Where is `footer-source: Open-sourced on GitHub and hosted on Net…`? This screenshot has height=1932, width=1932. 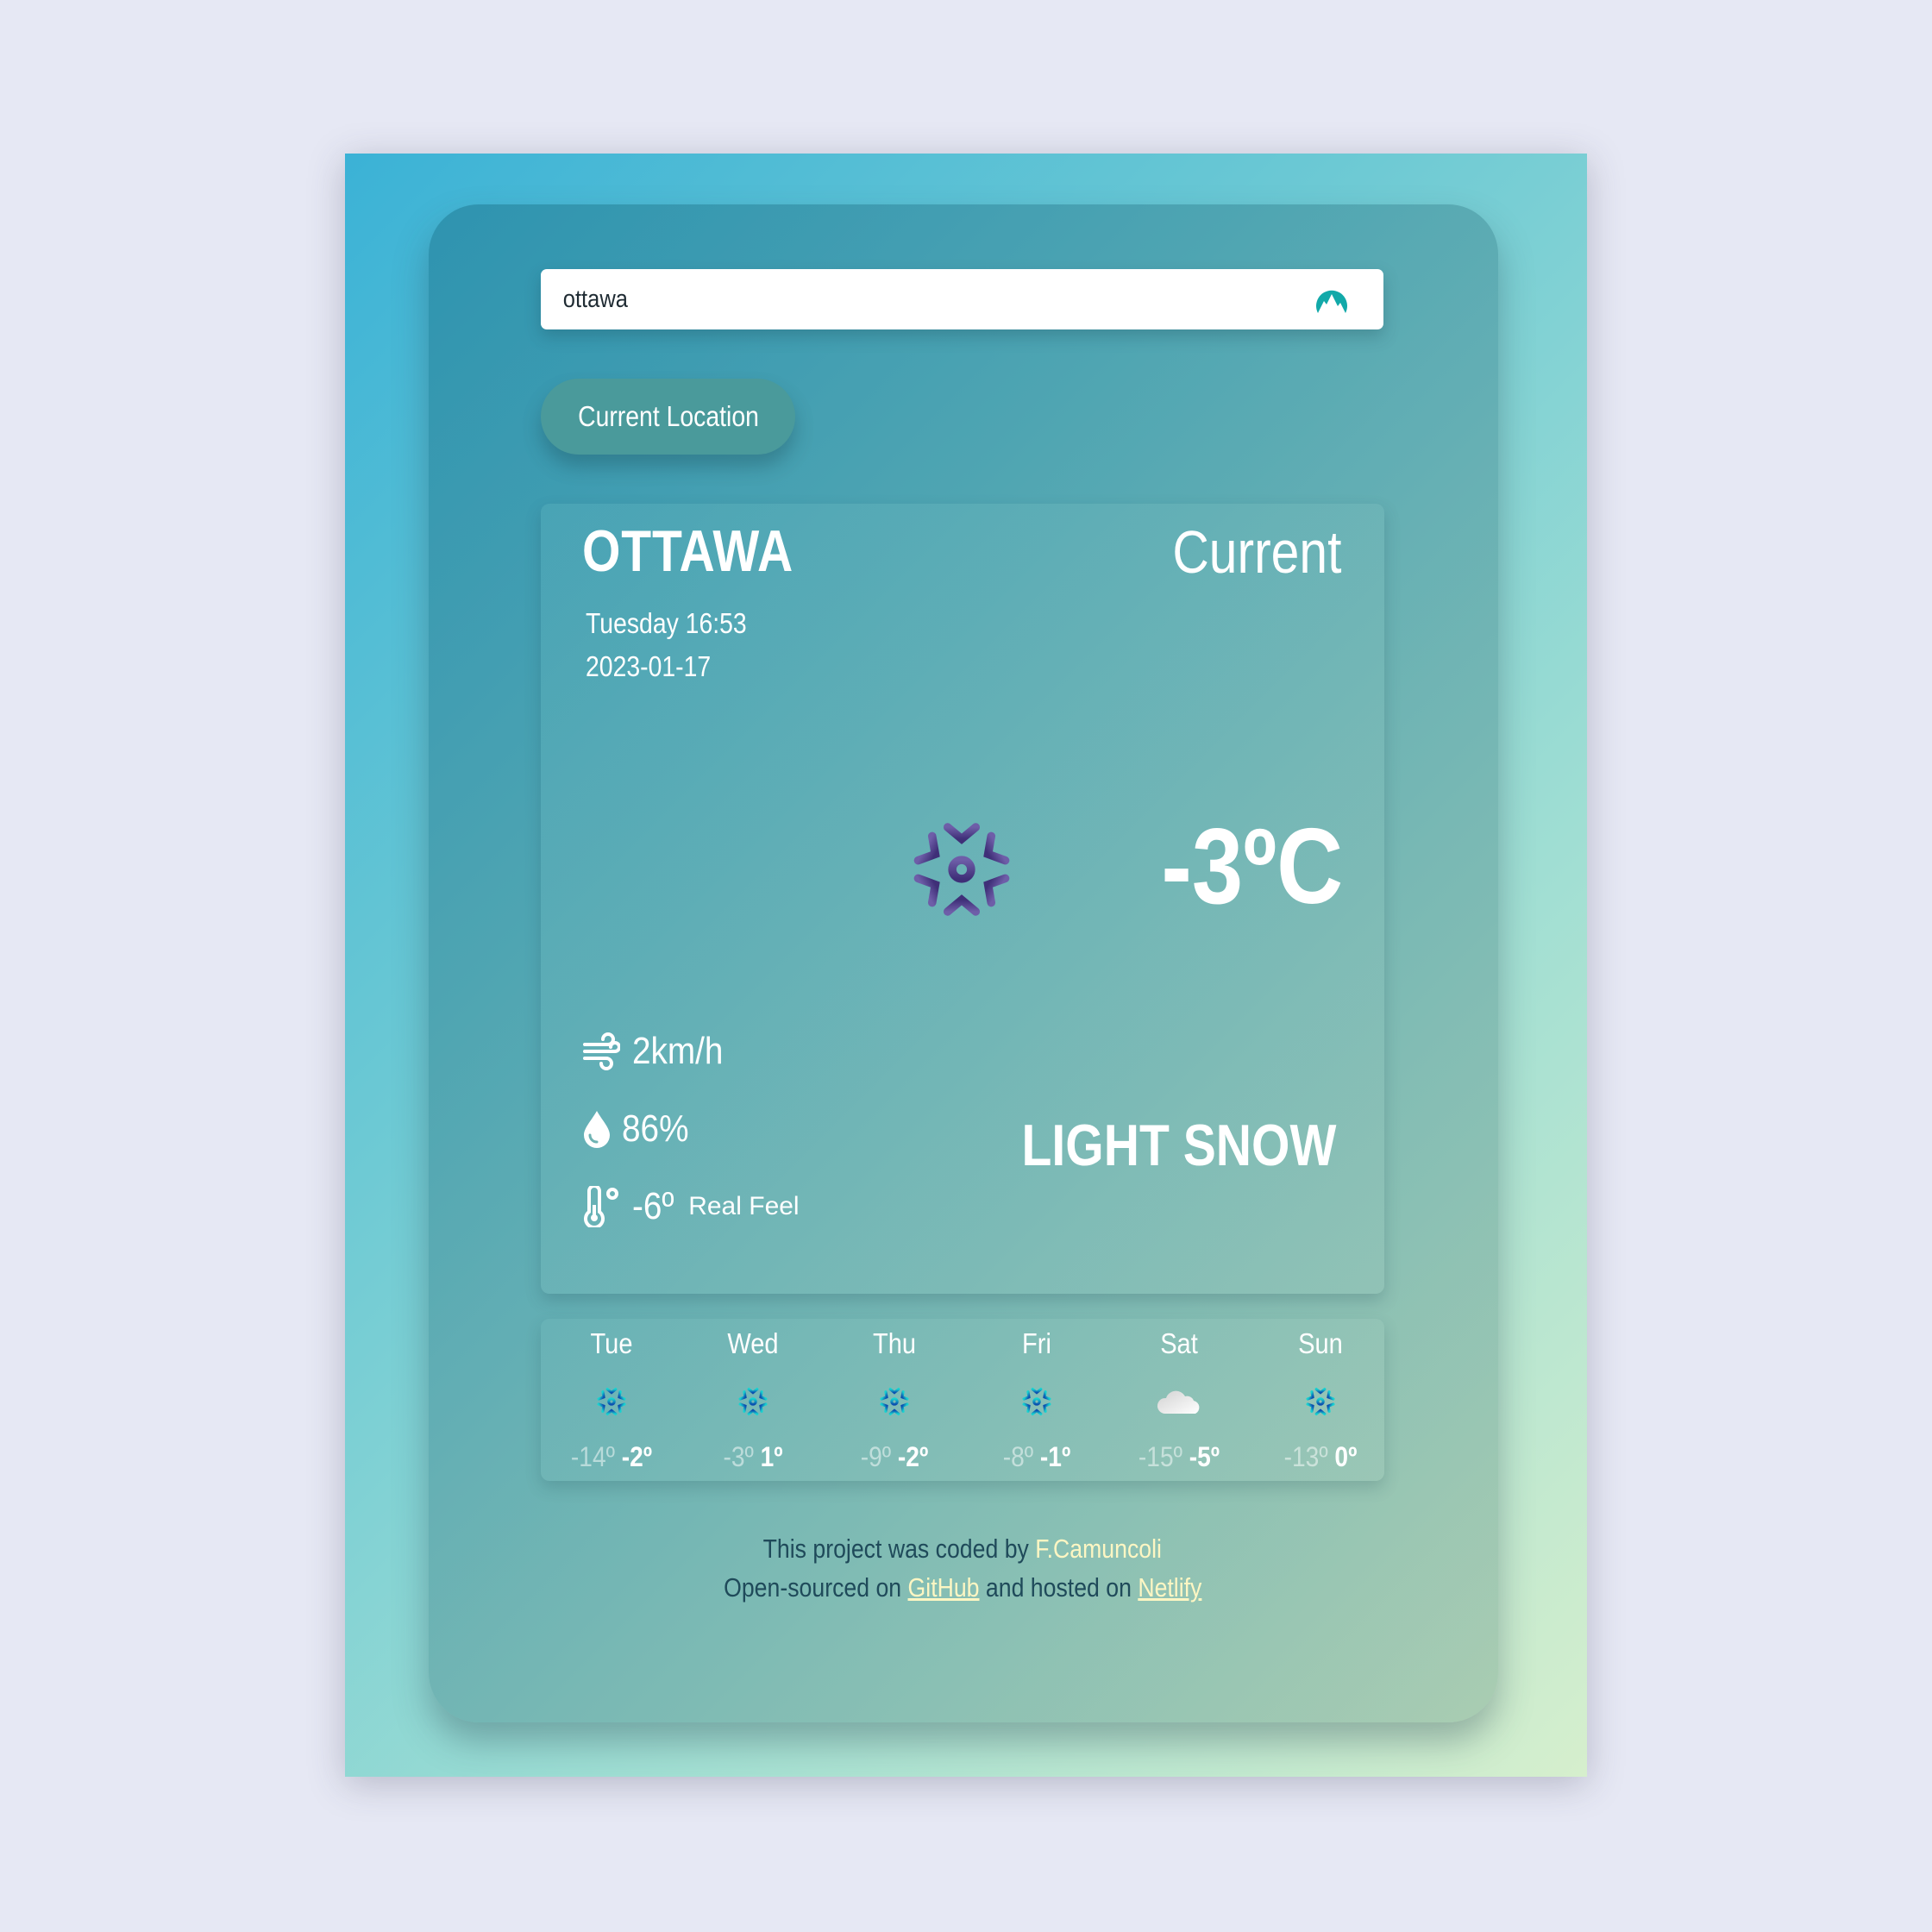 footer-source: Open-sourced on GitHub and hosted on Net… is located at coordinates (962, 1587).